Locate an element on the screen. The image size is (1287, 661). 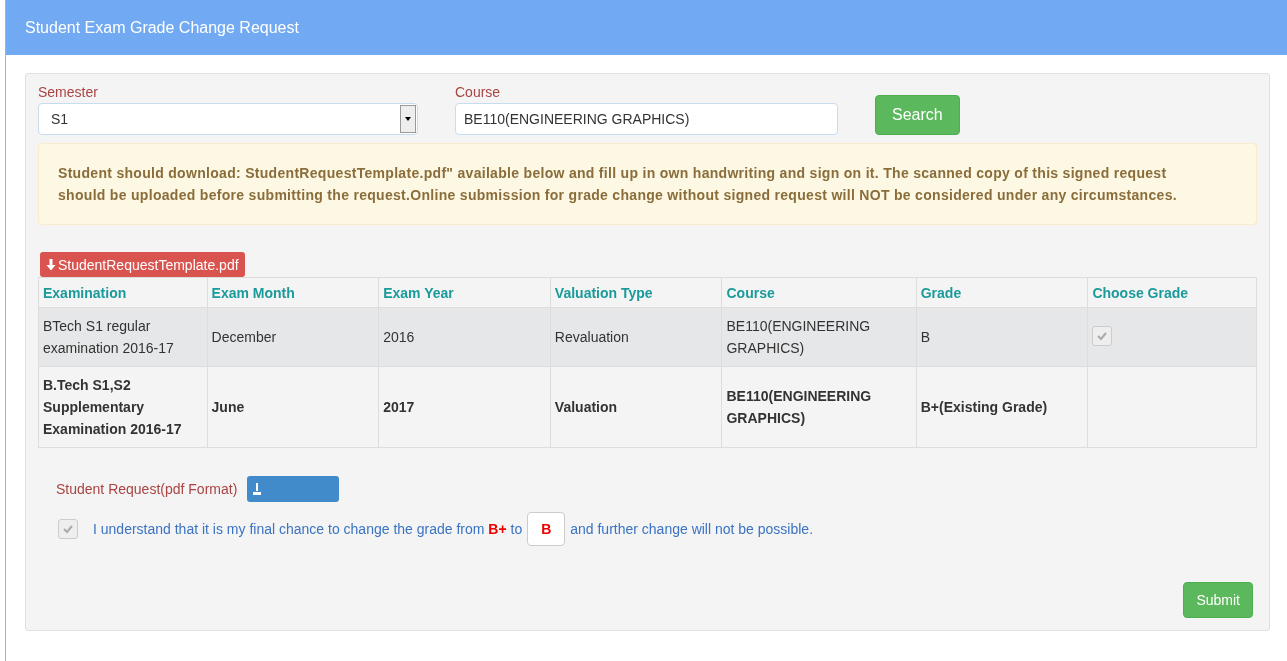
table-cell: B is located at coordinates (1002, 337).